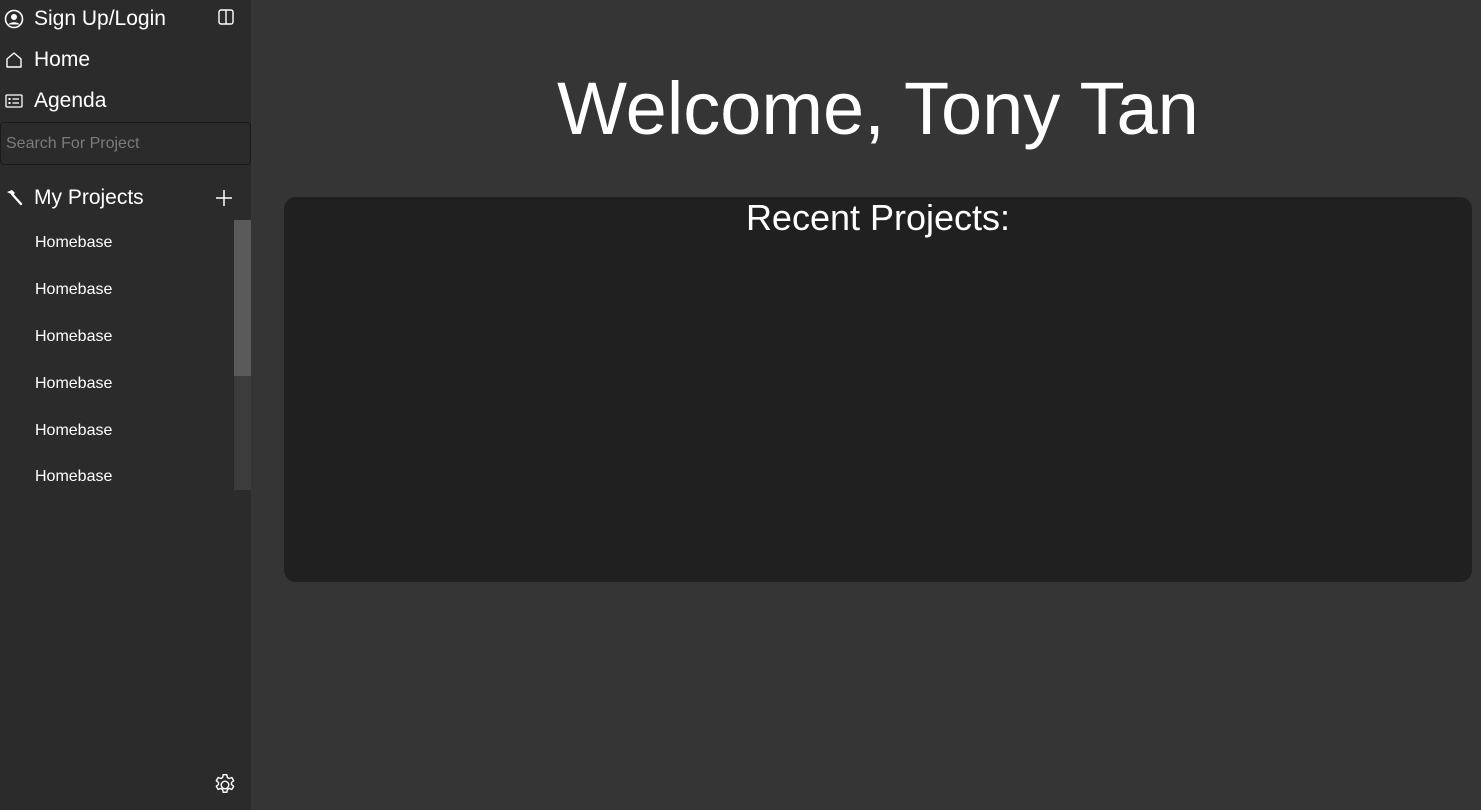 This screenshot has width=1481, height=810. What do you see at coordinates (89, 197) in the screenshot?
I see `my-projects-label: My Projects` at bounding box center [89, 197].